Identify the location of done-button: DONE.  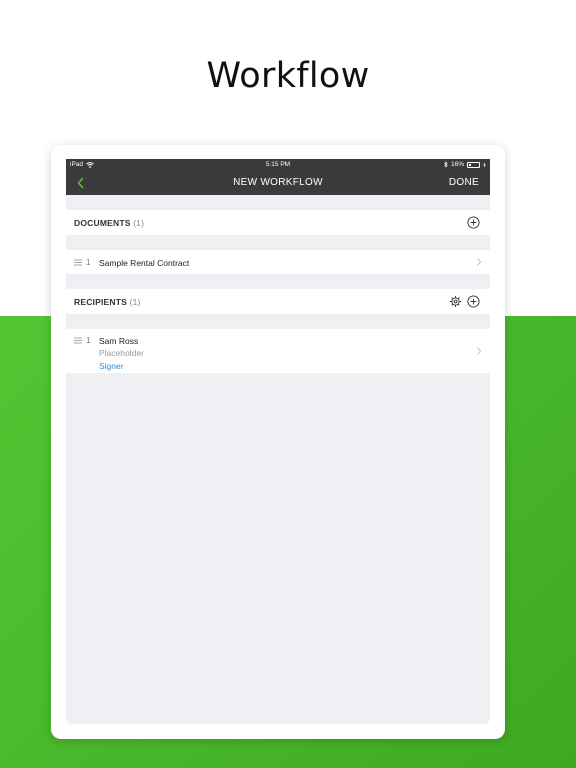
(464, 182).